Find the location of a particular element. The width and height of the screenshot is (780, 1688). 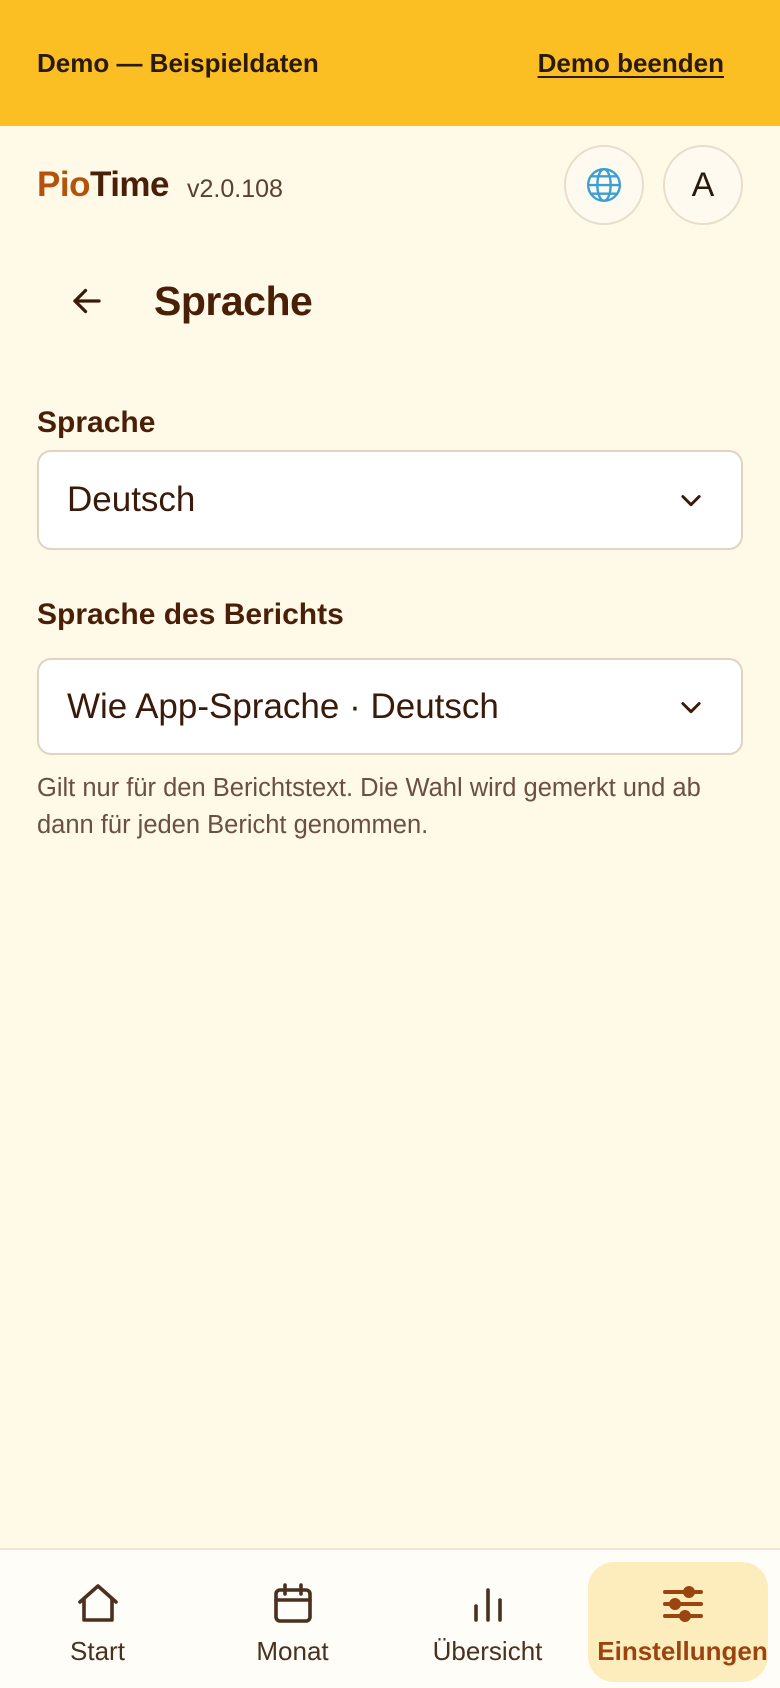

globe-icon is located at coordinates (604, 185).